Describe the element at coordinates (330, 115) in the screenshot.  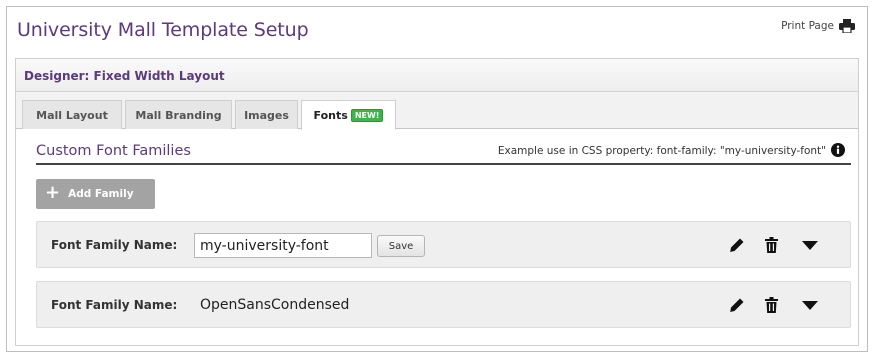
I see `tab-fonts-label: Fonts` at that location.